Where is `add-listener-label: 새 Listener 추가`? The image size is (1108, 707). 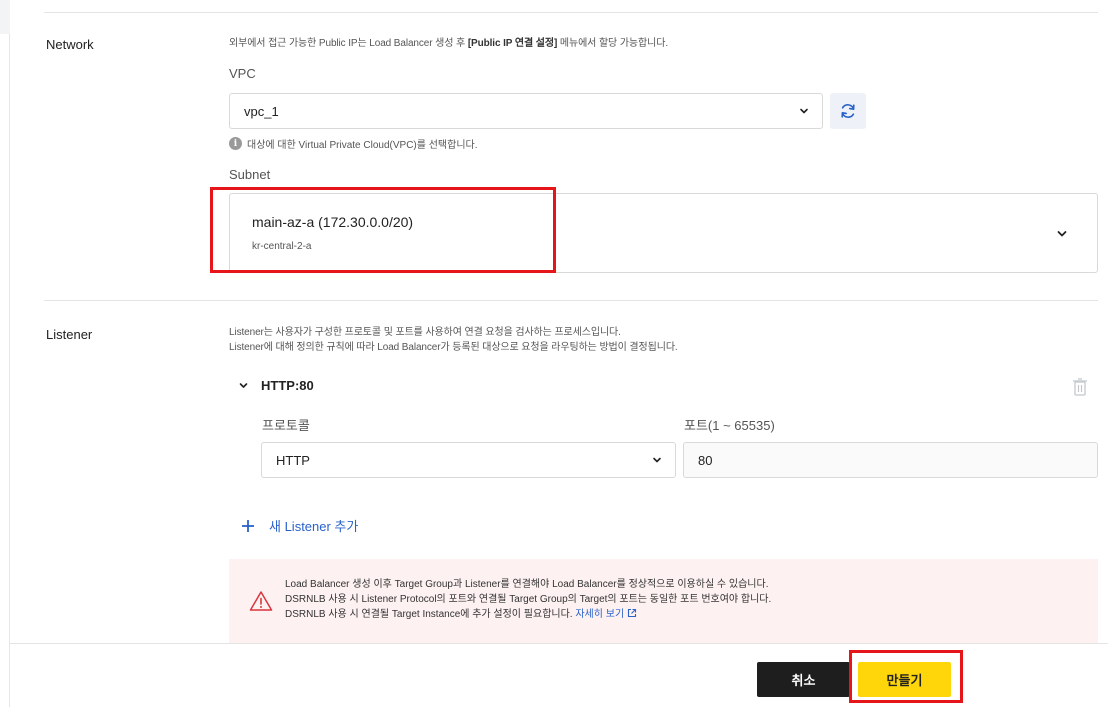
add-listener-label: 새 Listener 추가 is located at coordinates (314, 526).